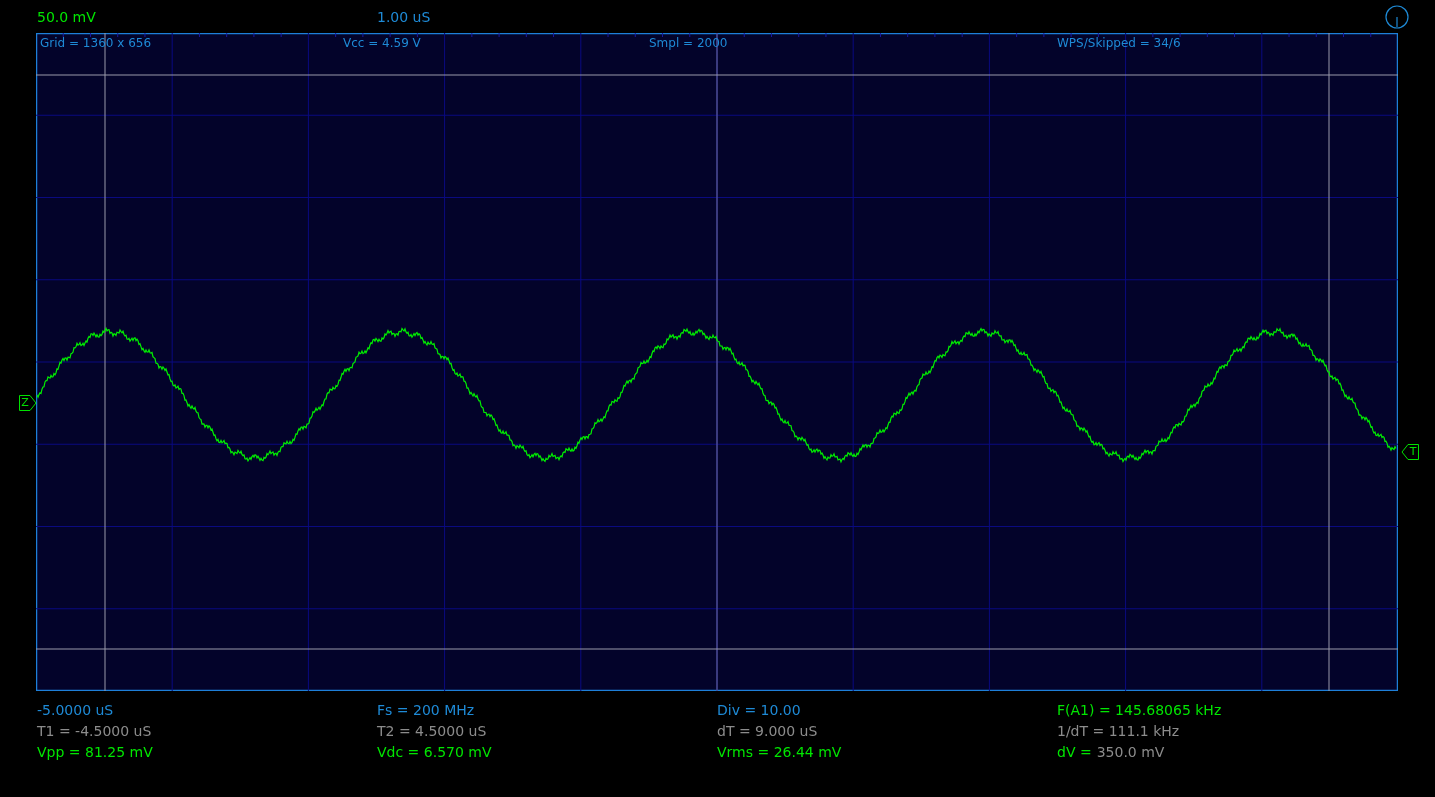 This screenshot has width=1435, height=797. Describe the element at coordinates (1130, 752) in the screenshot. I see `readout-value: 350.0 mV` at that location.